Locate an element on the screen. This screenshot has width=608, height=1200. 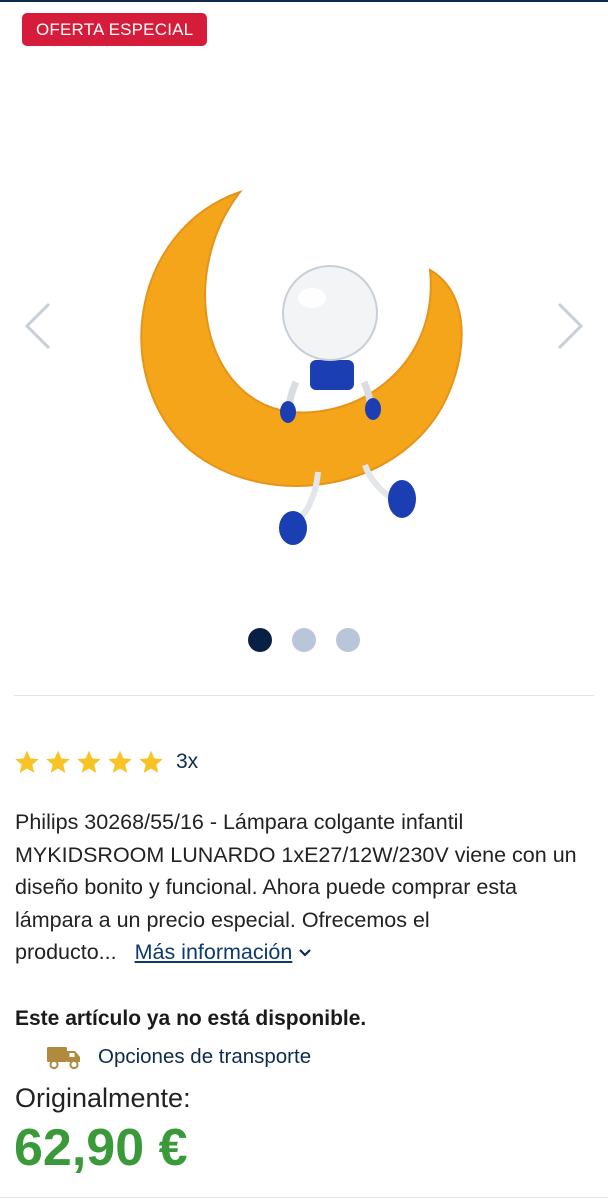
shipping-options-link: Opciones de transporte is located at coordinates (178, 1057).